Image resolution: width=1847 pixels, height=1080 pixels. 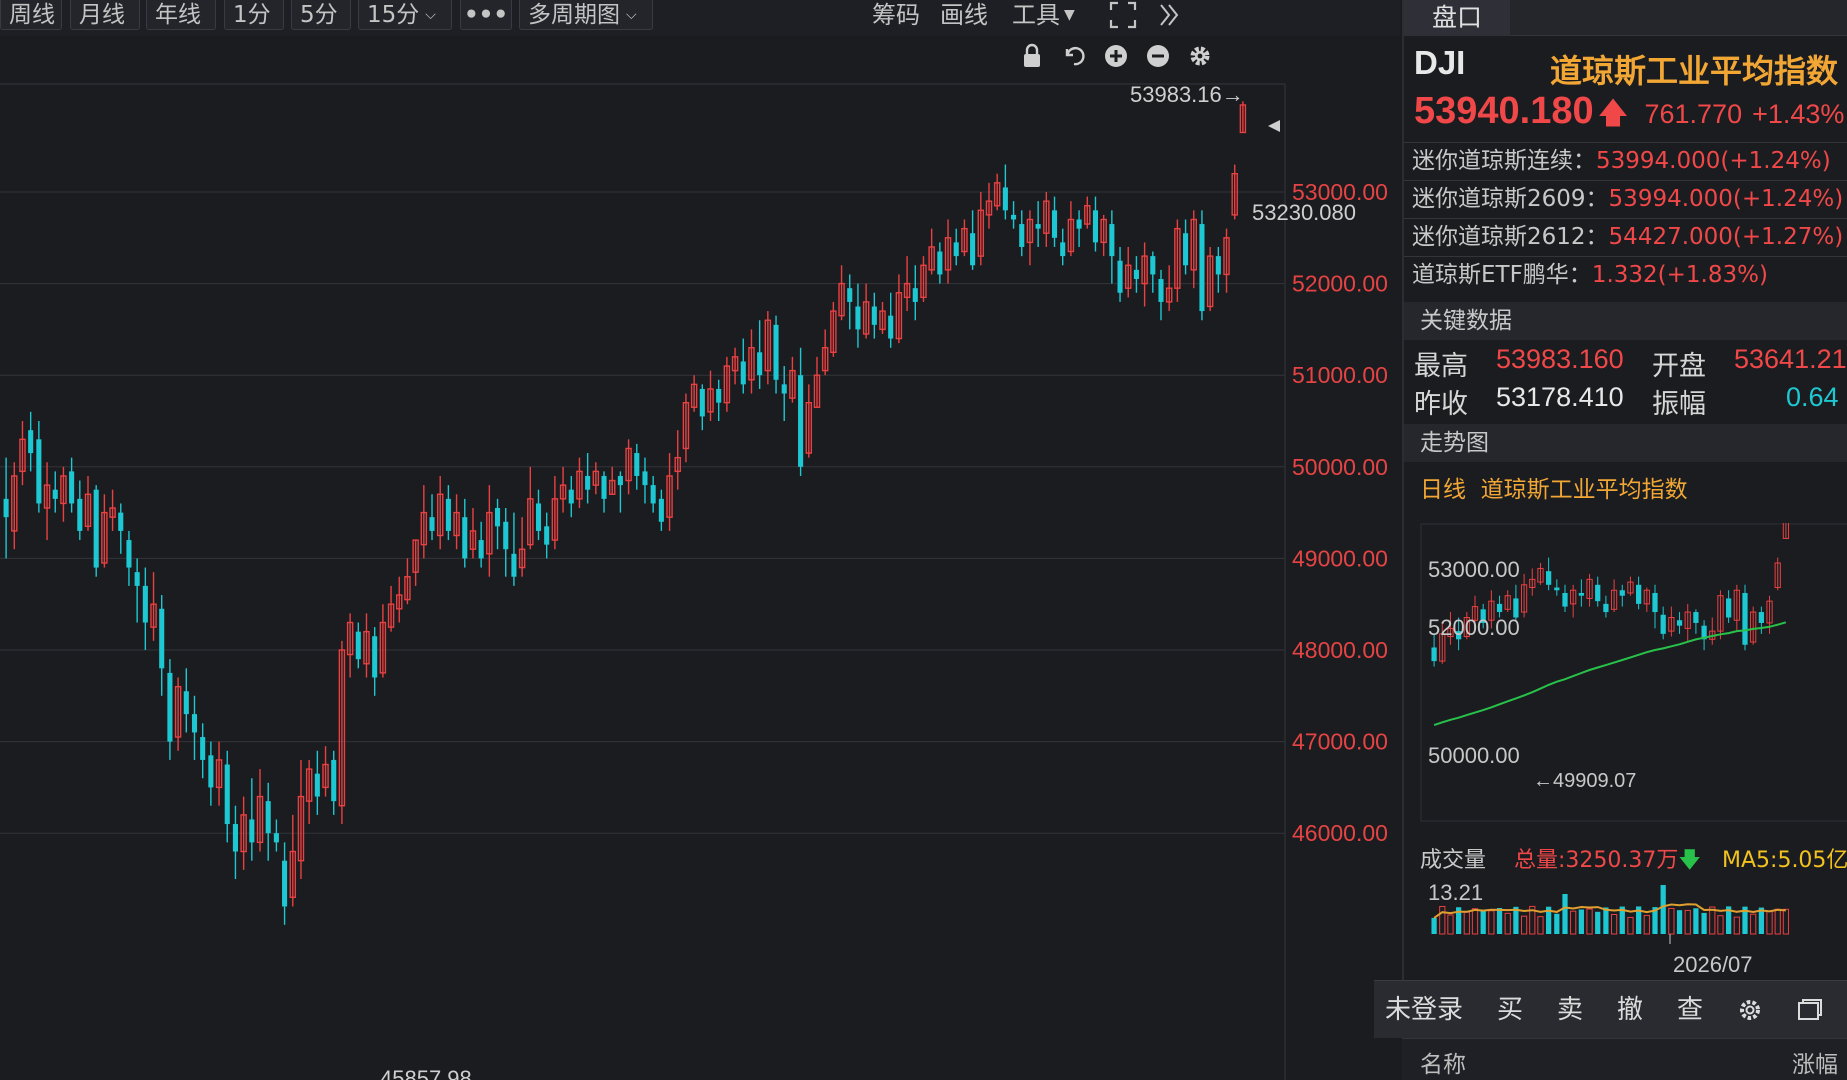 I want to click on period-1min-button: 1分, so click(x=254, y=15).